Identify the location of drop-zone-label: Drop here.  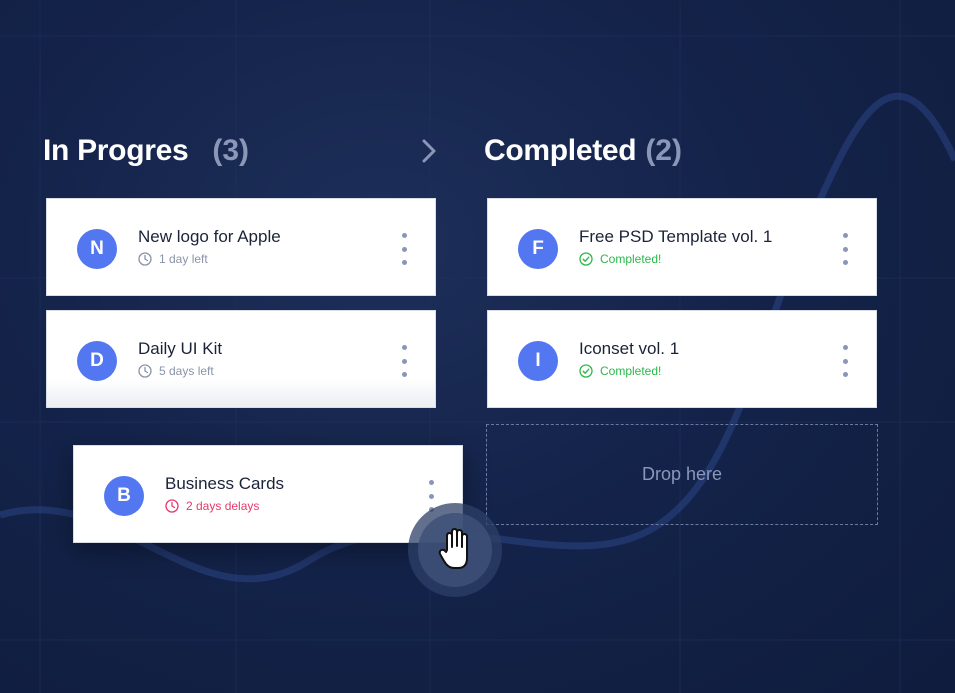
(682, 474).